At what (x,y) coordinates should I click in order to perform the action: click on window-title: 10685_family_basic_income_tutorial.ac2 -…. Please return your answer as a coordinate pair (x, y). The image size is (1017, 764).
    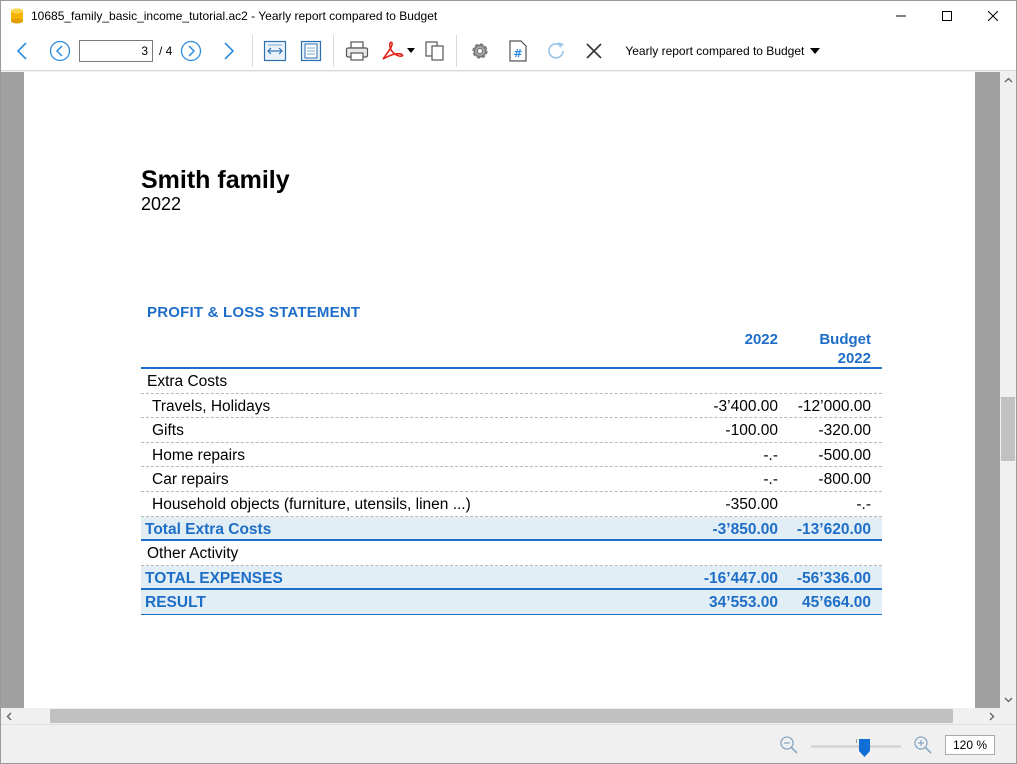
    Looking at the image, I should click on (234, 16).